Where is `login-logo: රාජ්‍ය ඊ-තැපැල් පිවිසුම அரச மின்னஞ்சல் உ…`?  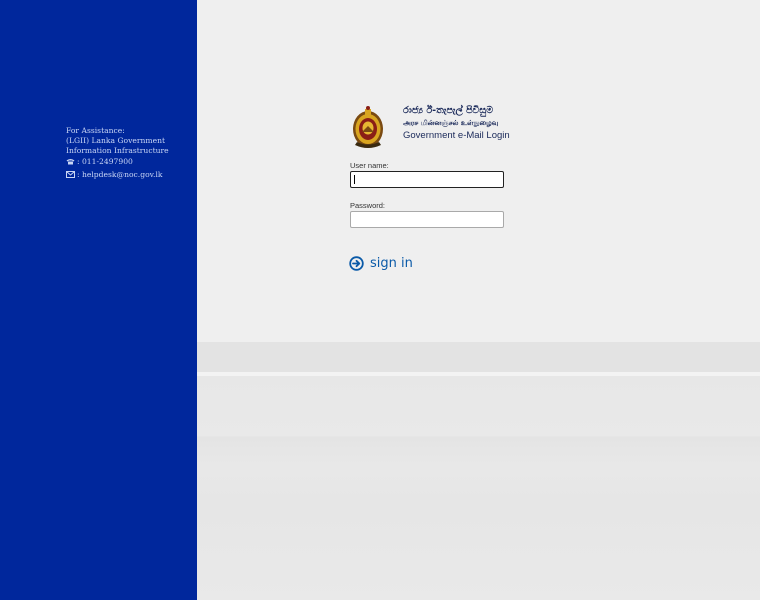
login-logo: රාජ්‍ය ඊ-තැපැල් පිවිසුම அரச மின்னஞ்சல் உ… is located at coordinates (431, 127).